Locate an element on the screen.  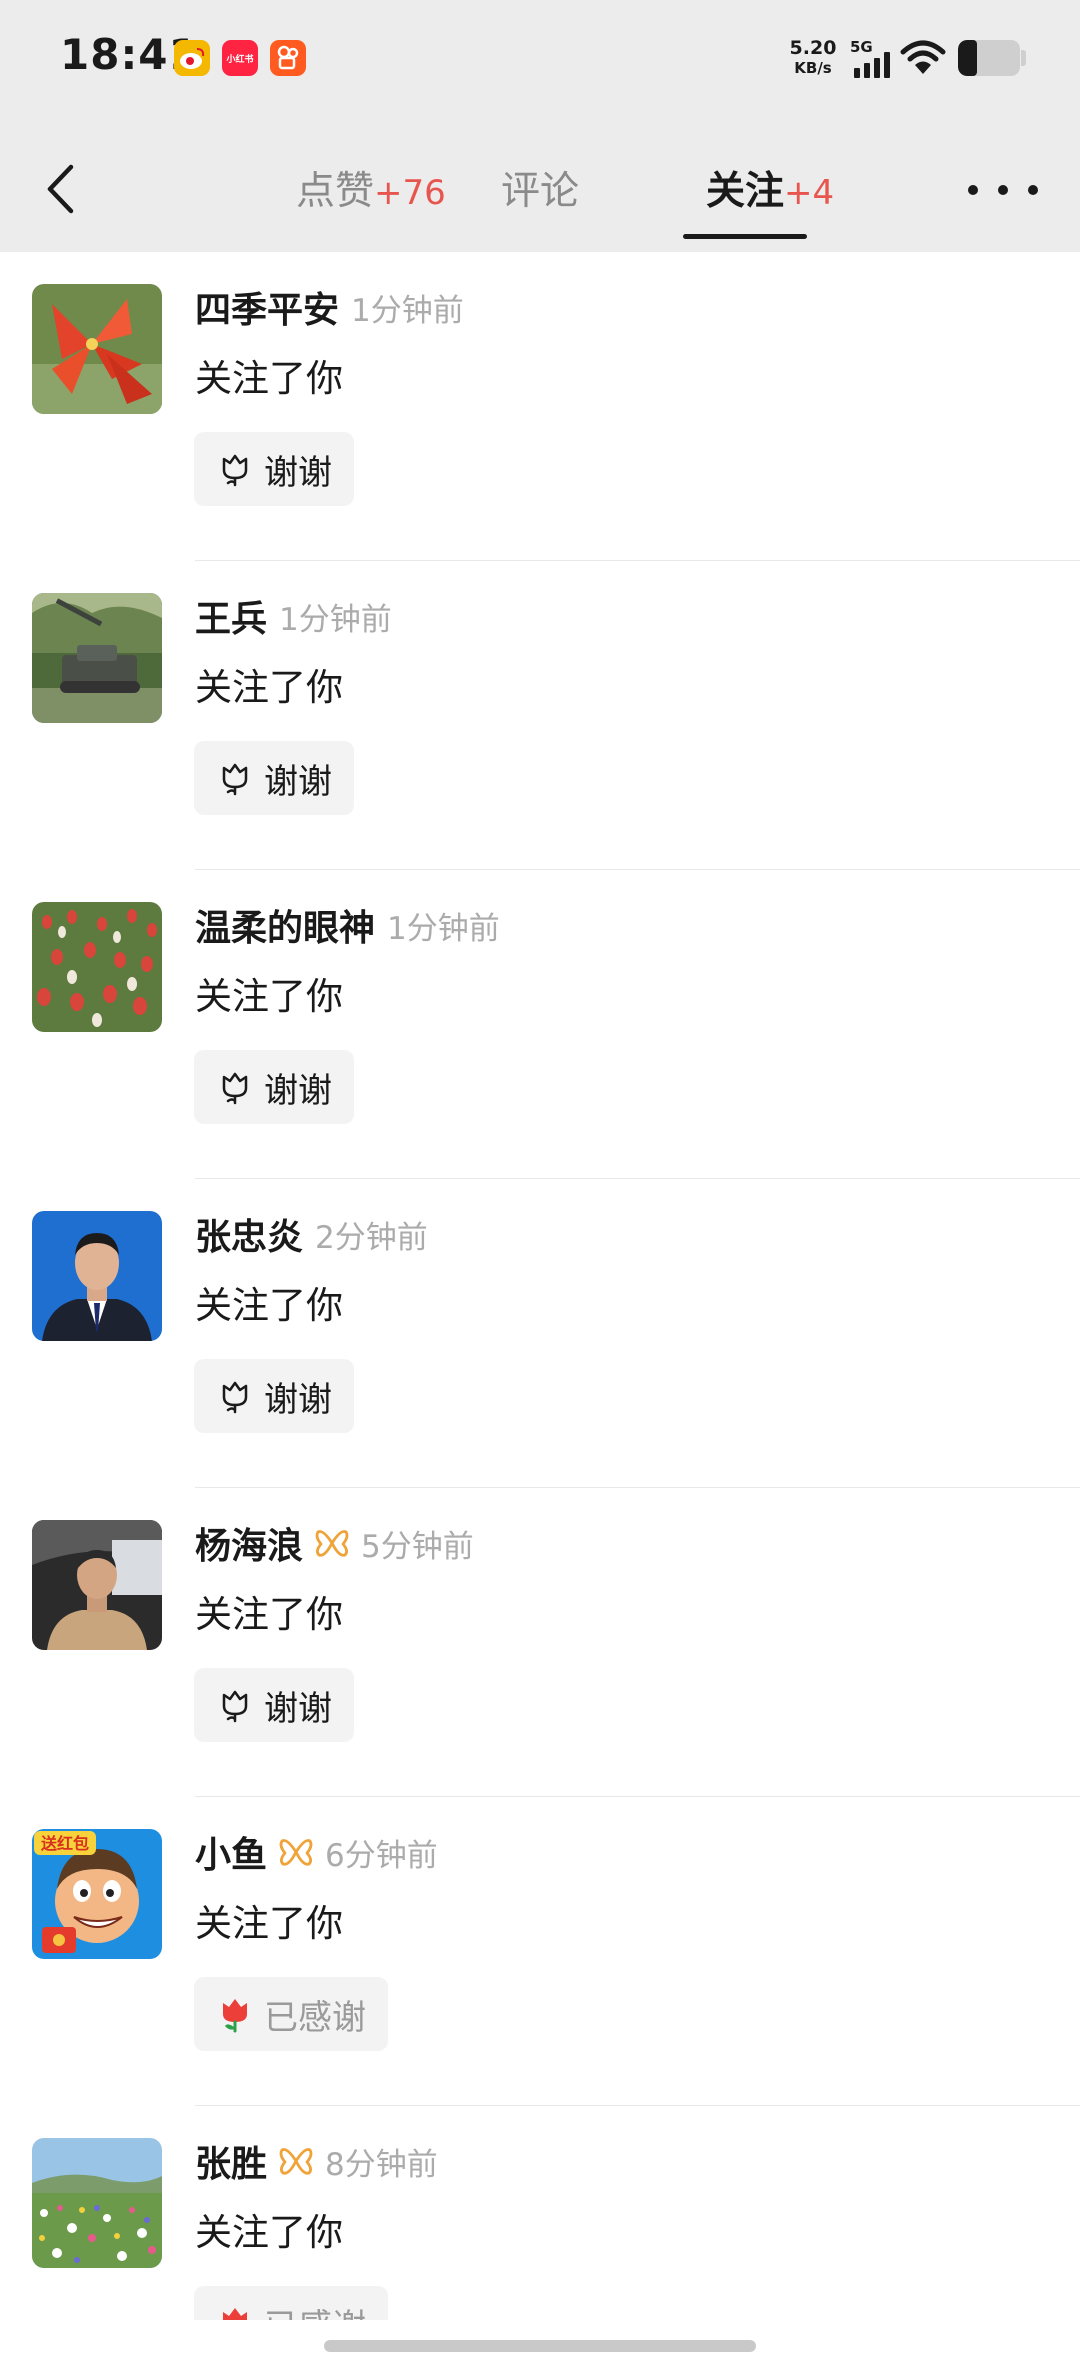
chevron-left-icon is located at coordinates (60, 189).